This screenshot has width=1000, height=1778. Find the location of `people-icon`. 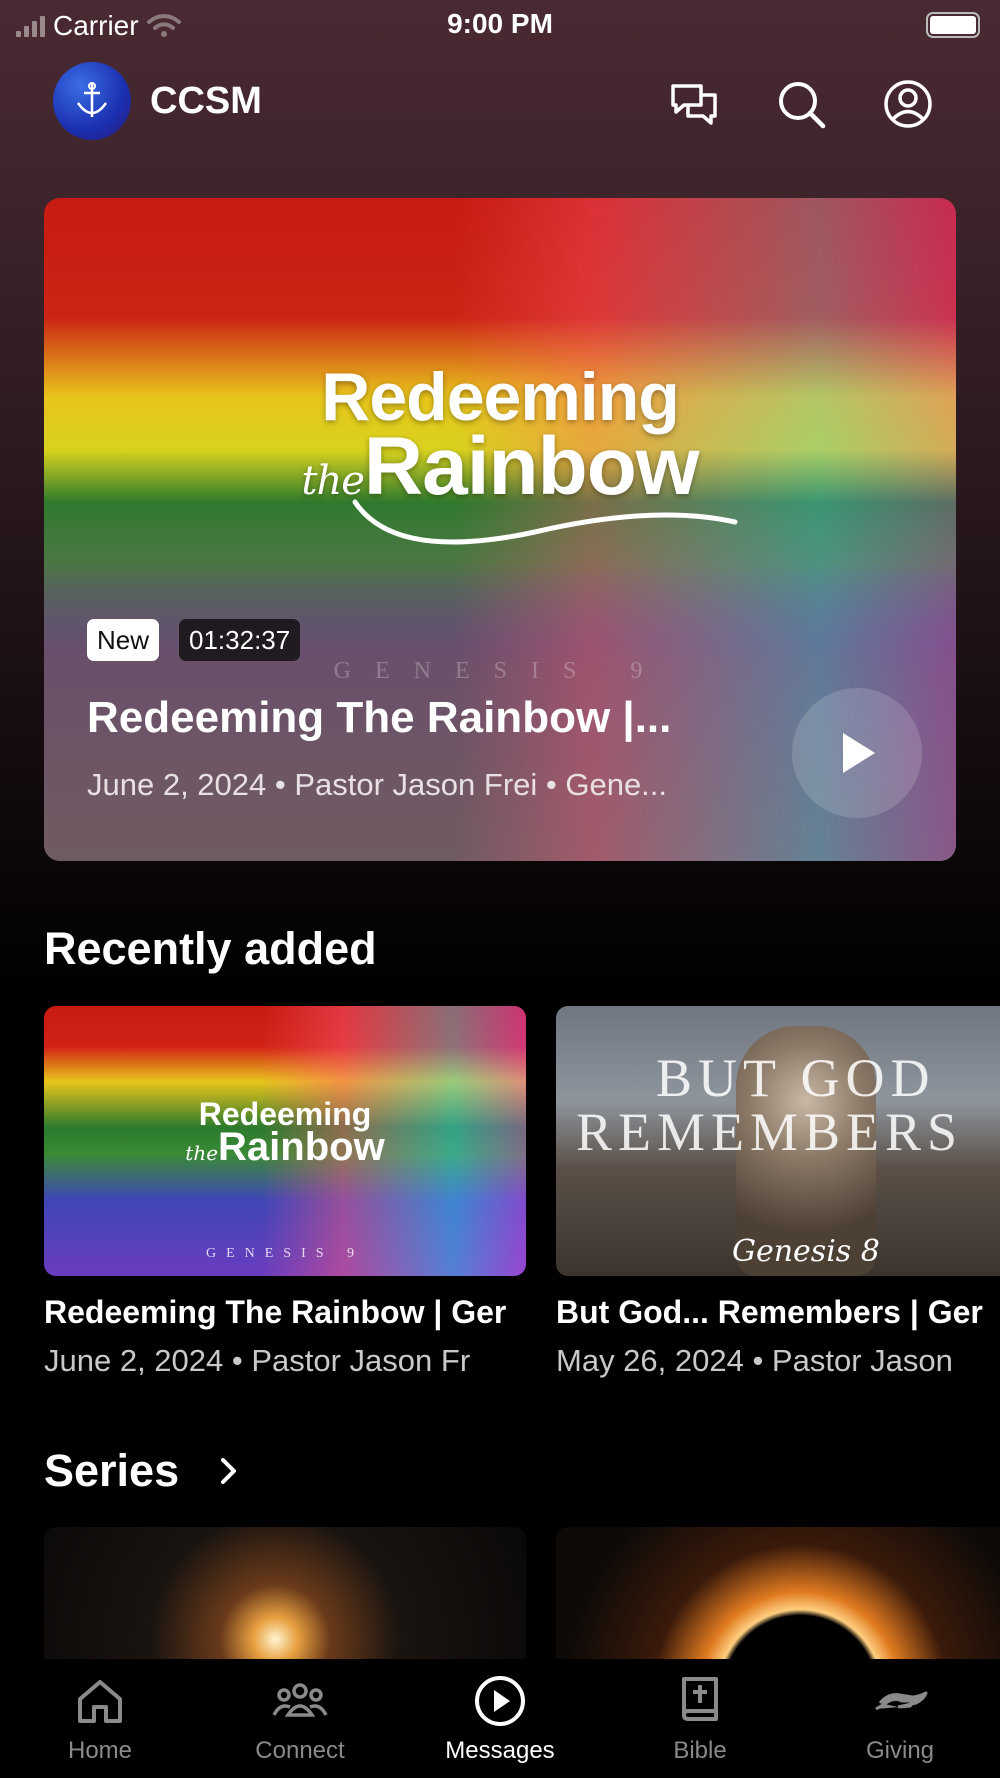

people-icon is located at coordinates (300, 1700).